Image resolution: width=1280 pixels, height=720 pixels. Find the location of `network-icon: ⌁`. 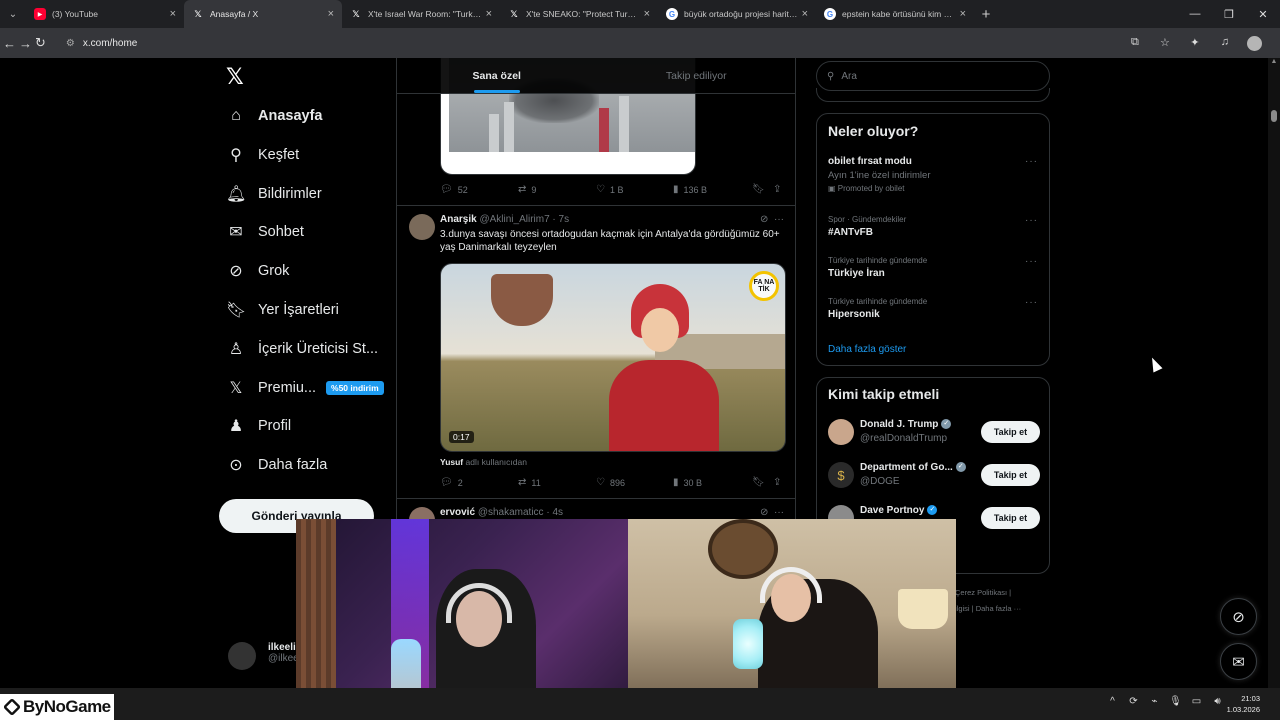

network-icon: ⌁ is located at coordinates (1154, 701).